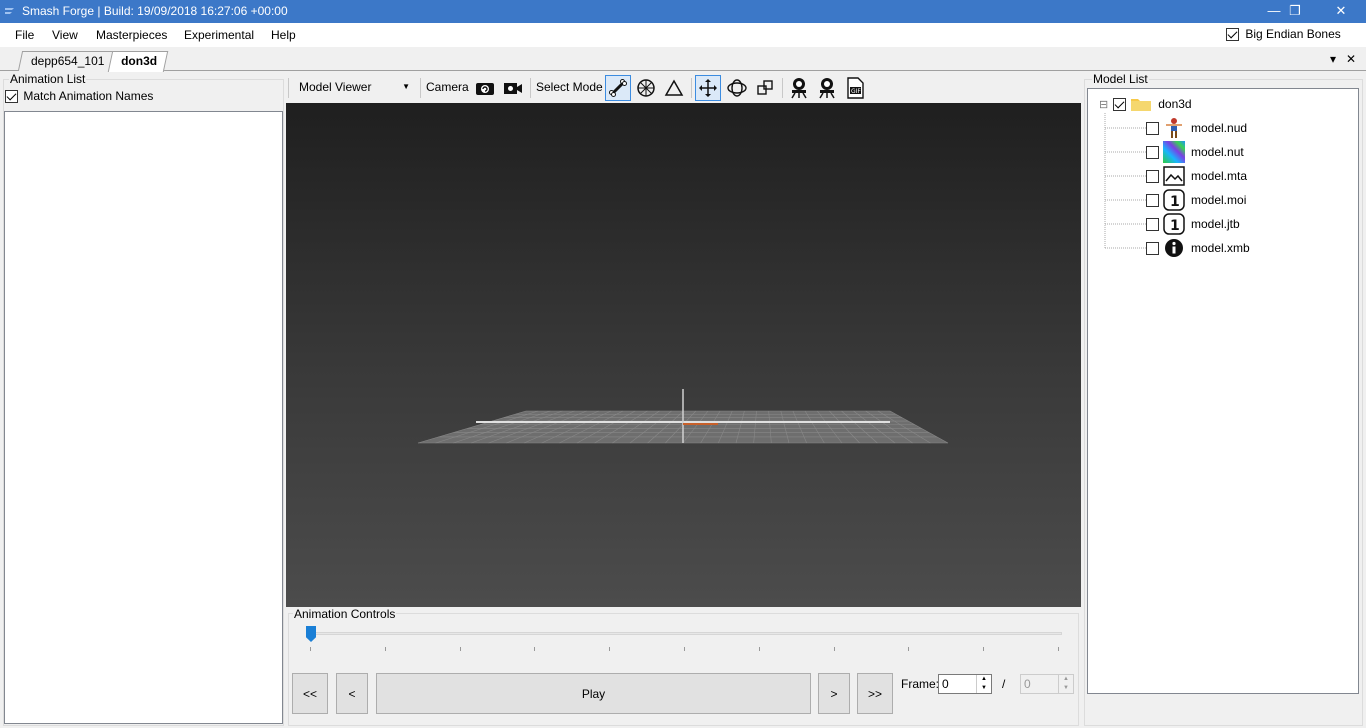 This screenshot has width=1366, height=728. I want to click on render-sequence-button, so click(827, 88).